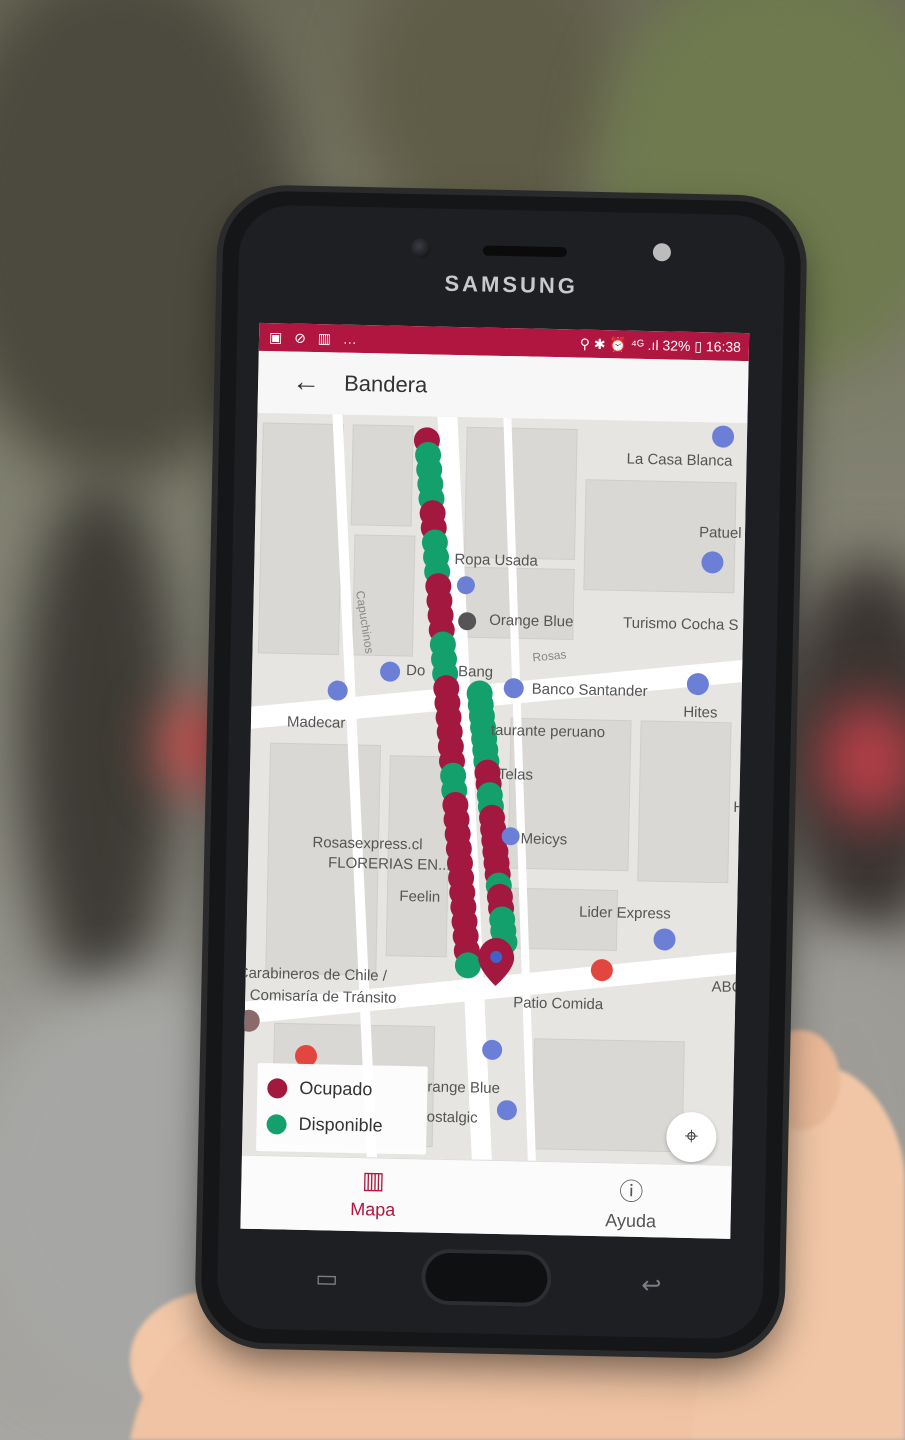  Describe the element at coordinates (319, 996) in the screenshot. I see `map-label: 2 Comisaría de Tránsito` at that location.